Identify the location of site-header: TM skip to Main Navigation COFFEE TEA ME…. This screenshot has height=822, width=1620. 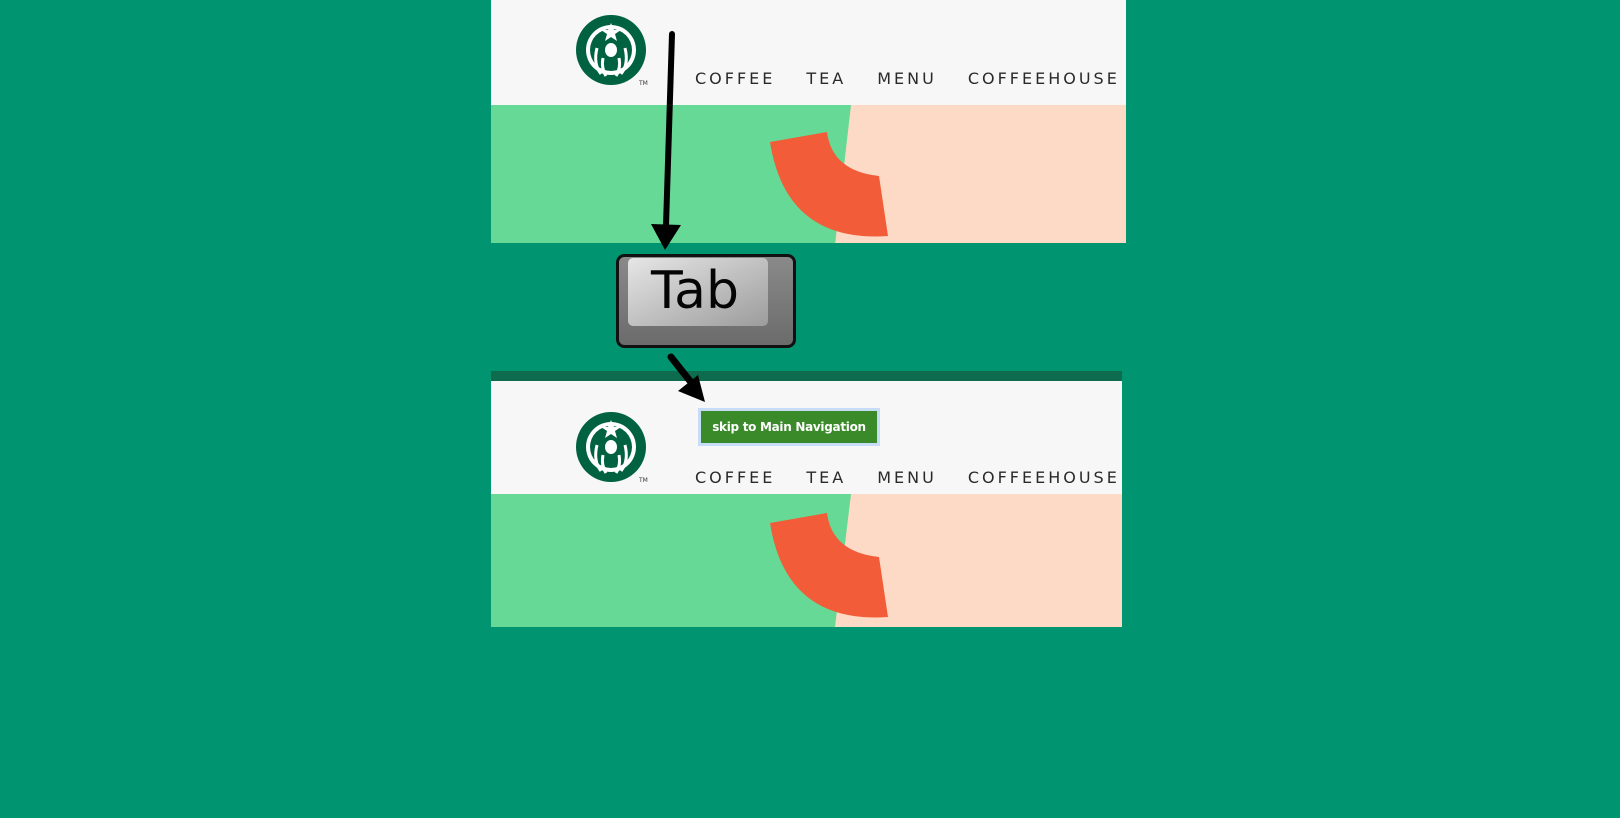
(806, 437).